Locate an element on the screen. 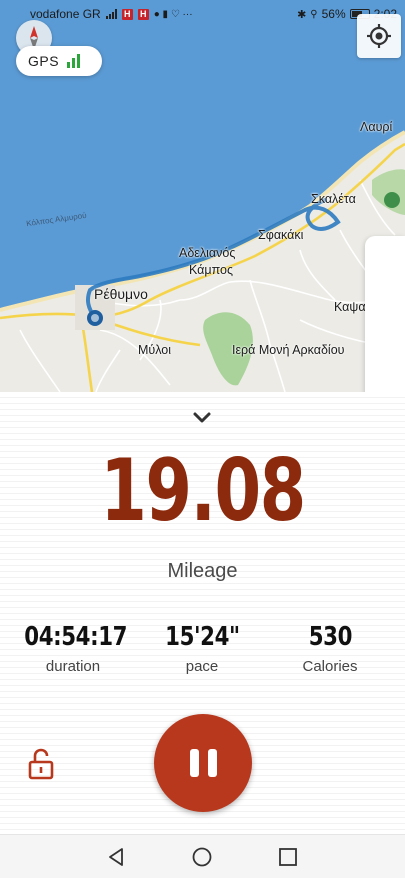 The height and width of the screenshot is (878, 405). crosshair-icon is located at coordinates (379, 36).